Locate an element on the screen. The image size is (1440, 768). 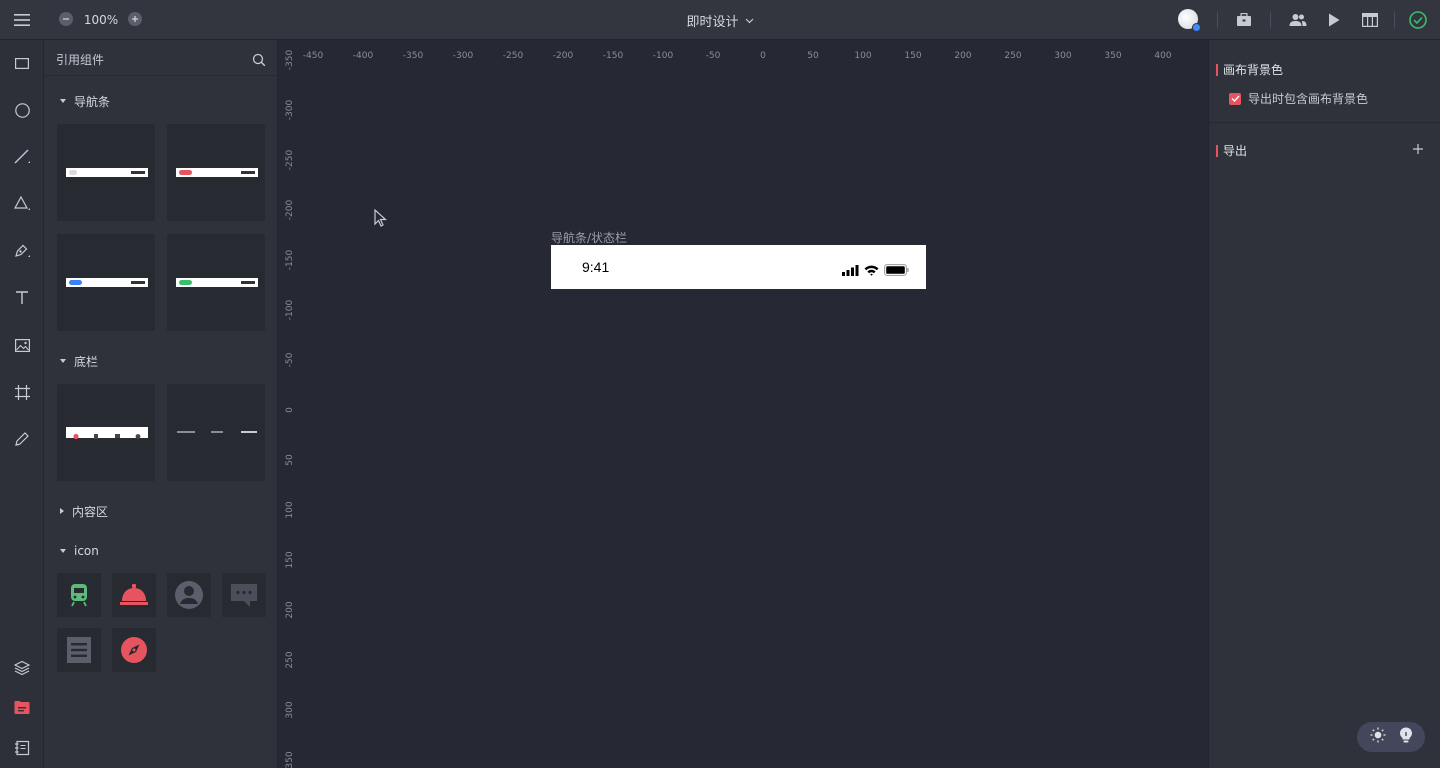
ruler-tick-label: -350 is located at coordinates (290, 60).